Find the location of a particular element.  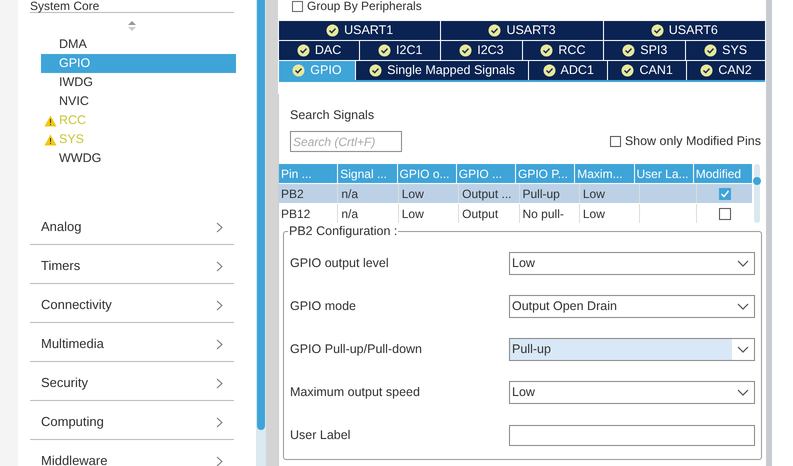

peripheral-item: DMA is located at coordinates (138, 44).